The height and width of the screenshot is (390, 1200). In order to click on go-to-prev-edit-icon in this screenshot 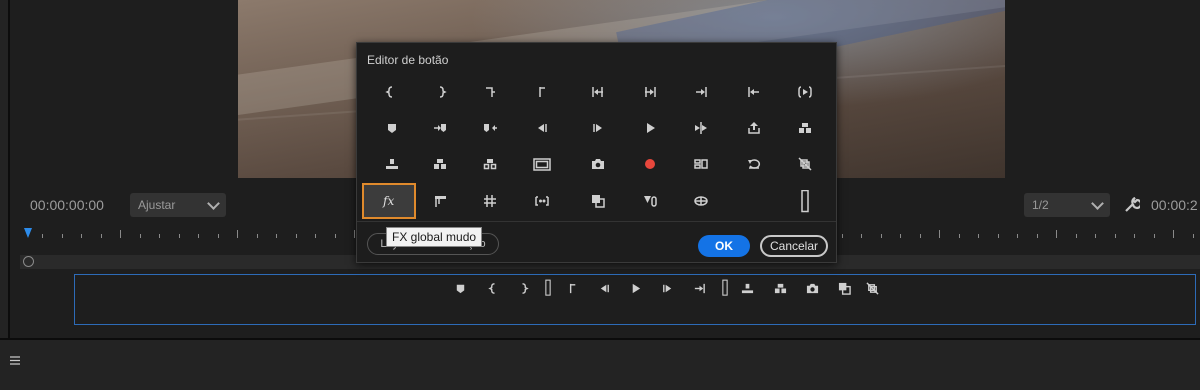, I will do `click(598, 92)`.